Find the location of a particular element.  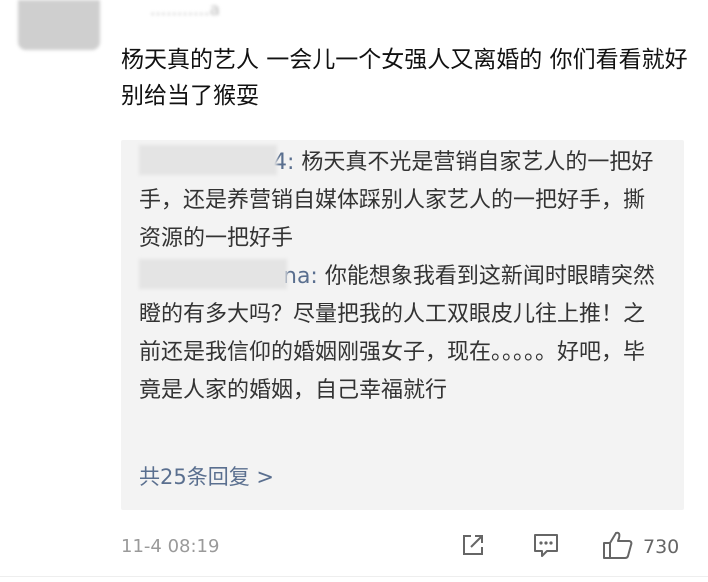

divider is located at coordinates (354, 576).